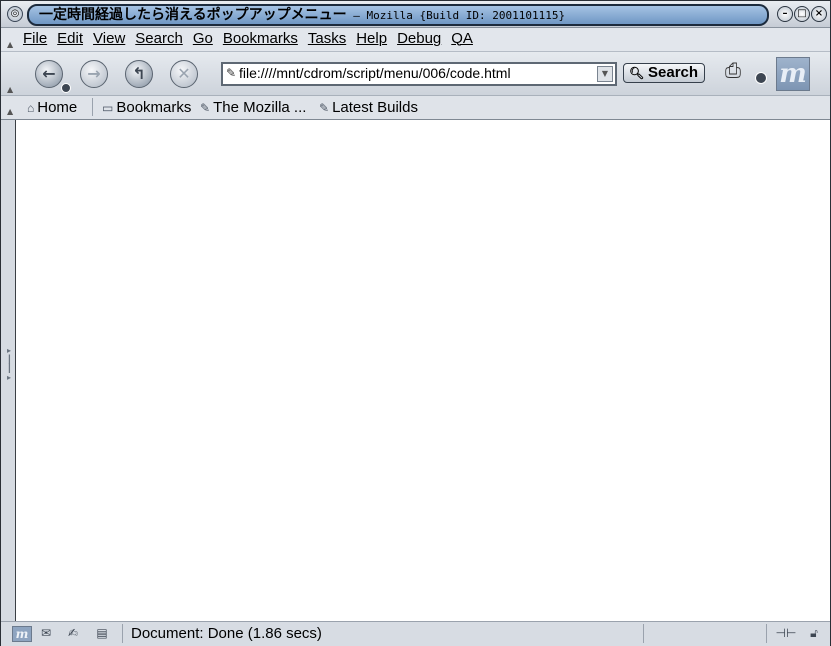 Image resolution: width=831 pixels, height=646 pixels. What do you see at coordinates (46, 633) in the screenshot?
I see `mail-icon: ✉` at bounding box center [46, 633].